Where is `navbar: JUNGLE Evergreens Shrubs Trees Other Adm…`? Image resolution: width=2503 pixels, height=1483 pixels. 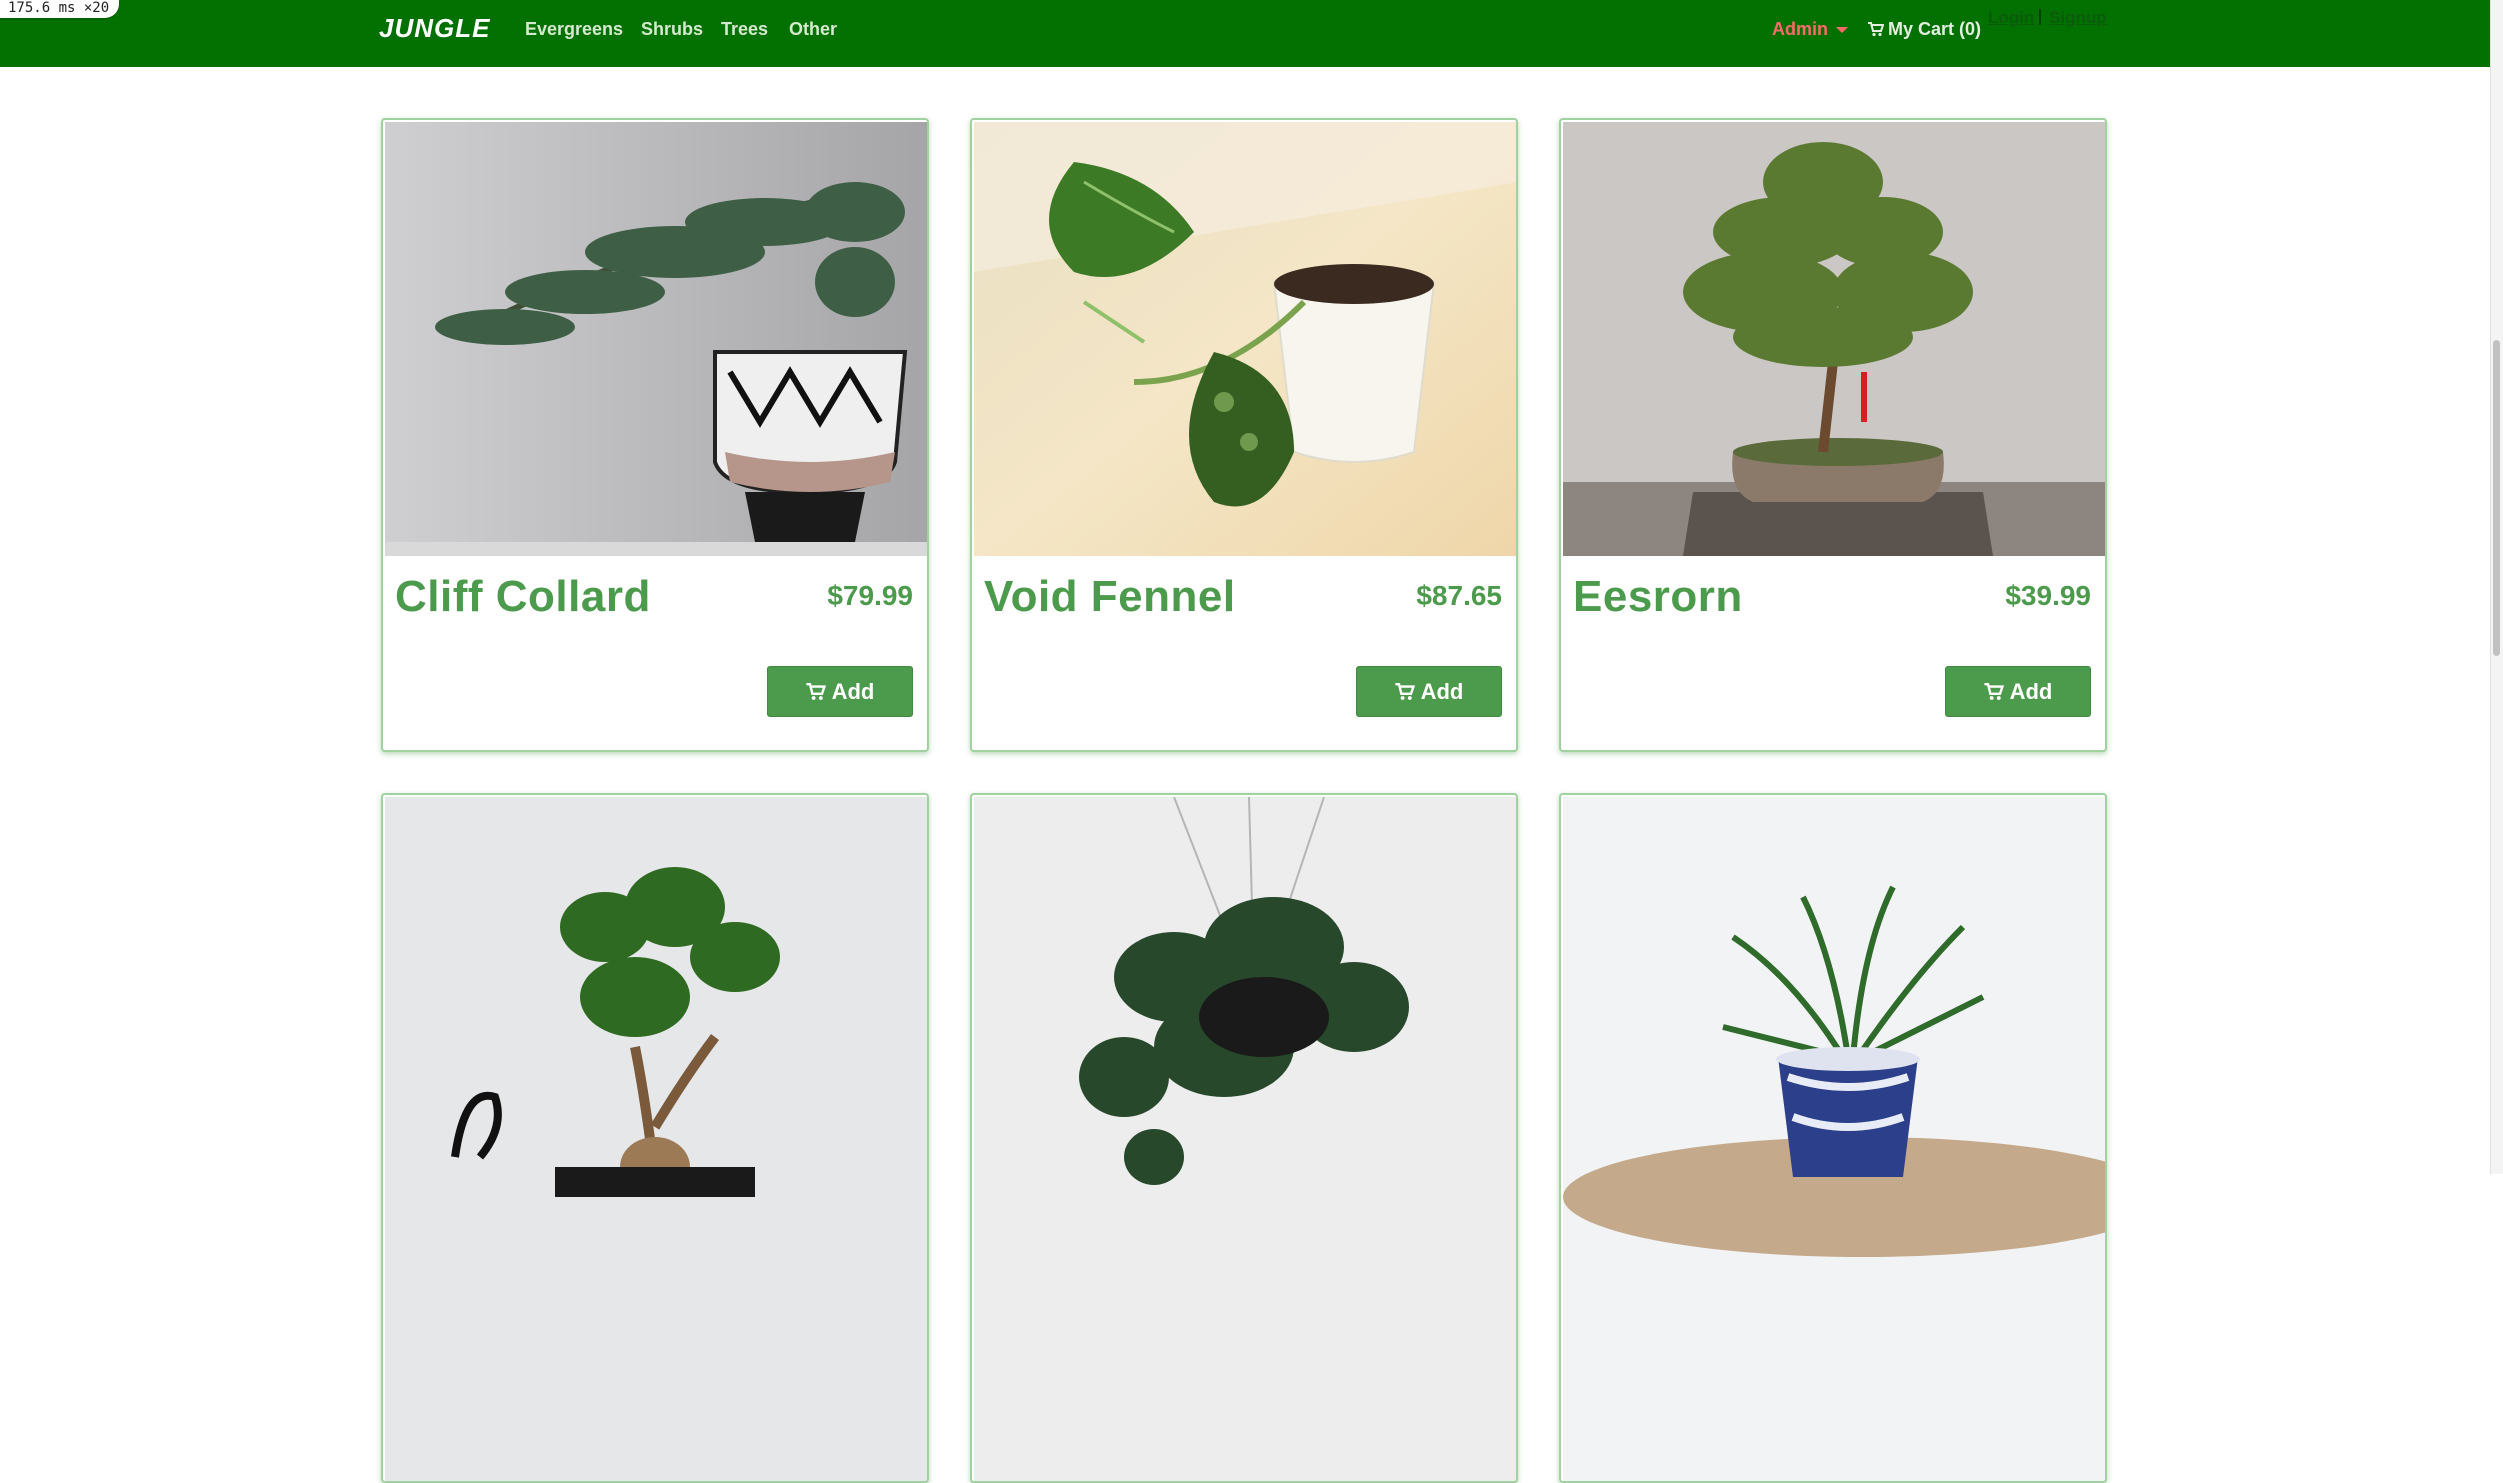 navbar: JUNGLE Evergreens Shrubs Trees Other Adm… is located at coordinates (1245, 33).